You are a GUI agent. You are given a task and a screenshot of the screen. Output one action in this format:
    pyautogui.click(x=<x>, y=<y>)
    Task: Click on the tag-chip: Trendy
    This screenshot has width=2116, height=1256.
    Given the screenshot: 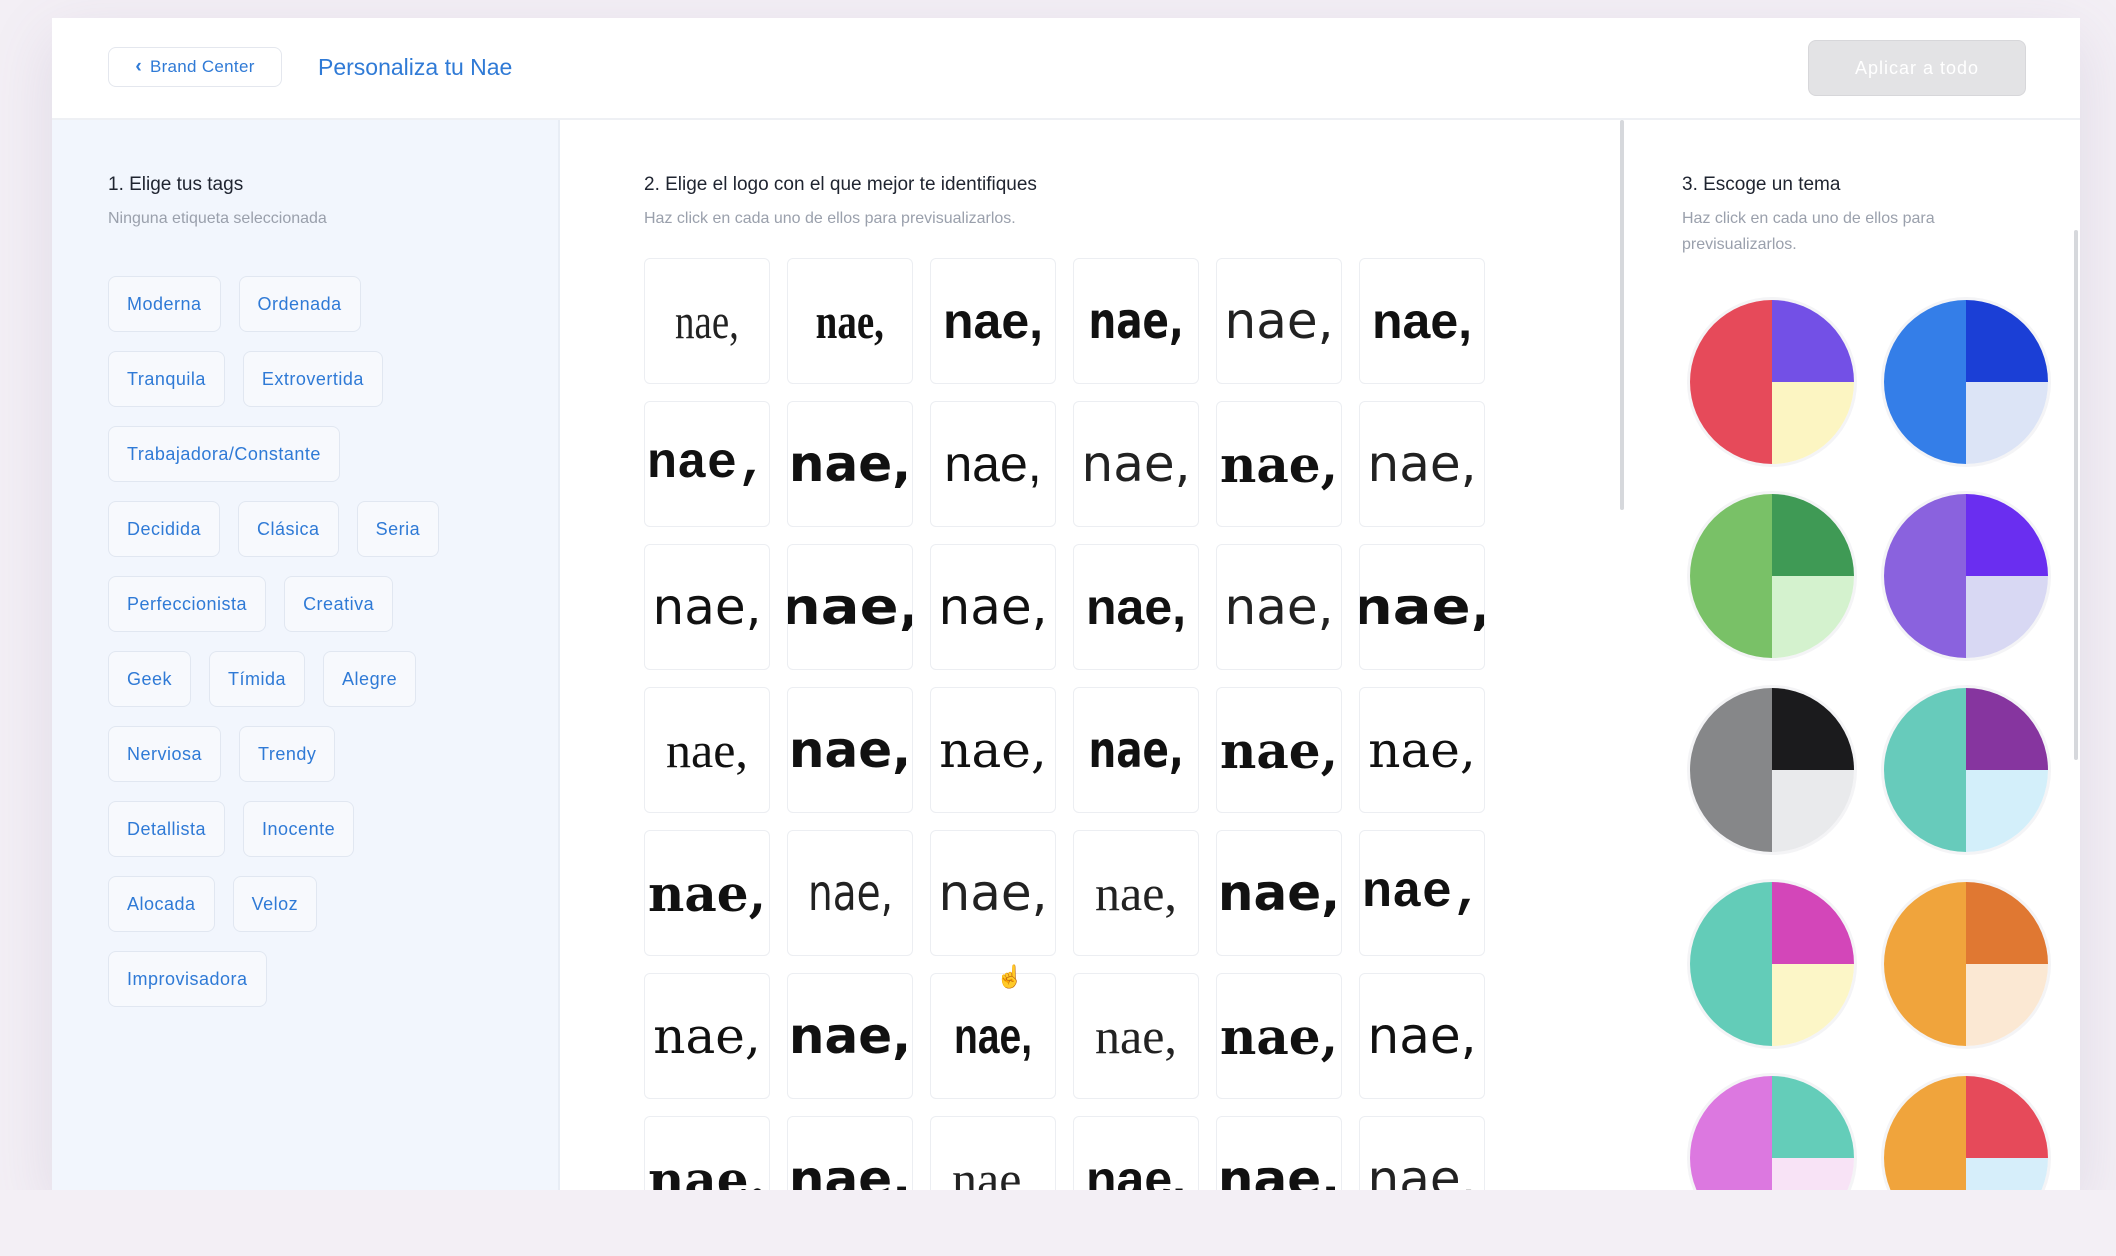 What is the action you would take?
    pyautogui.click(x=287, y=754)
    